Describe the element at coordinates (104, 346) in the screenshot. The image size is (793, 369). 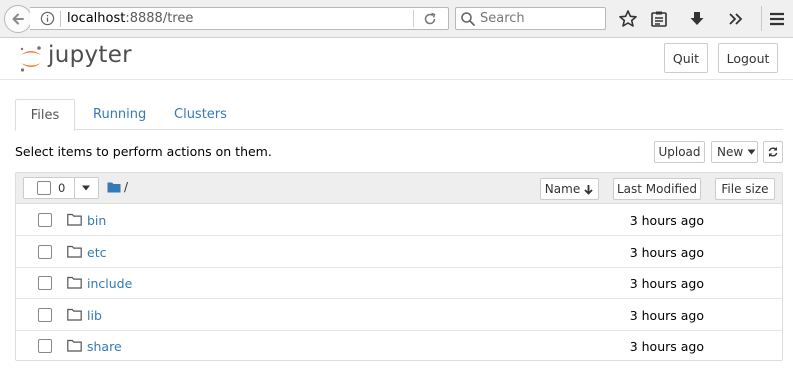
I see `file-name-link: share` at that location.